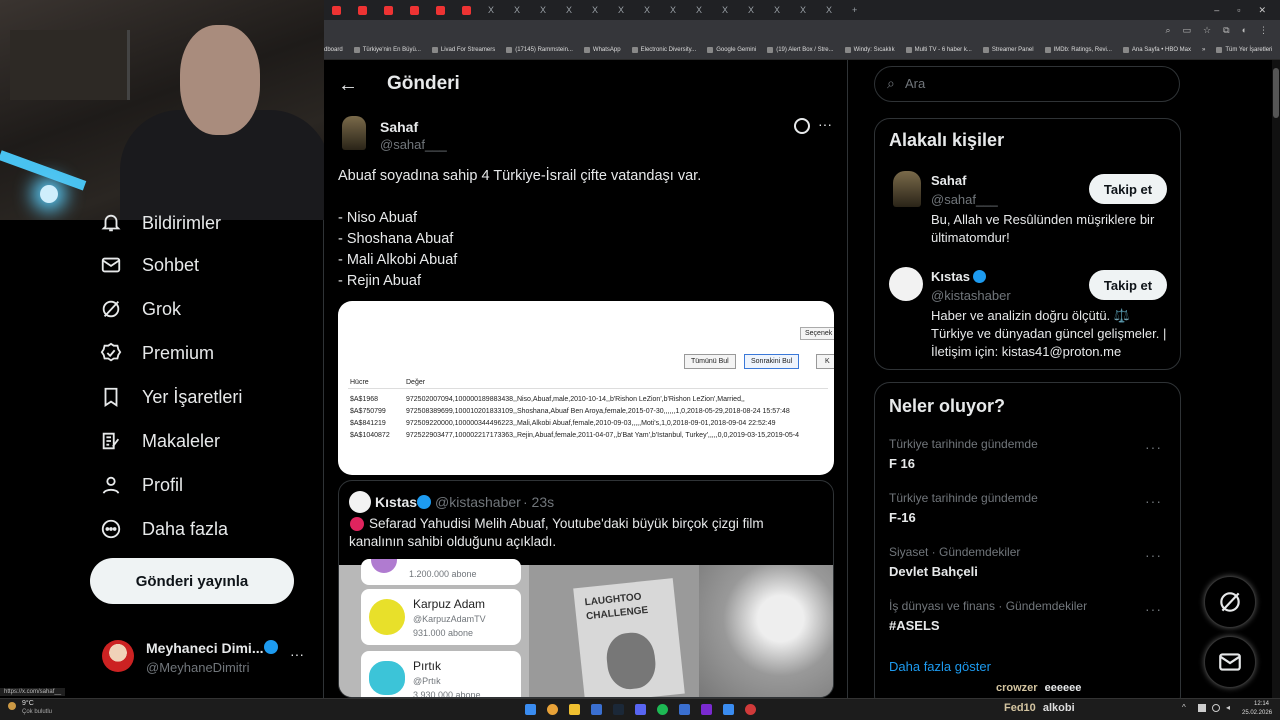  I want to click on network-icon, so click(1216, 708).